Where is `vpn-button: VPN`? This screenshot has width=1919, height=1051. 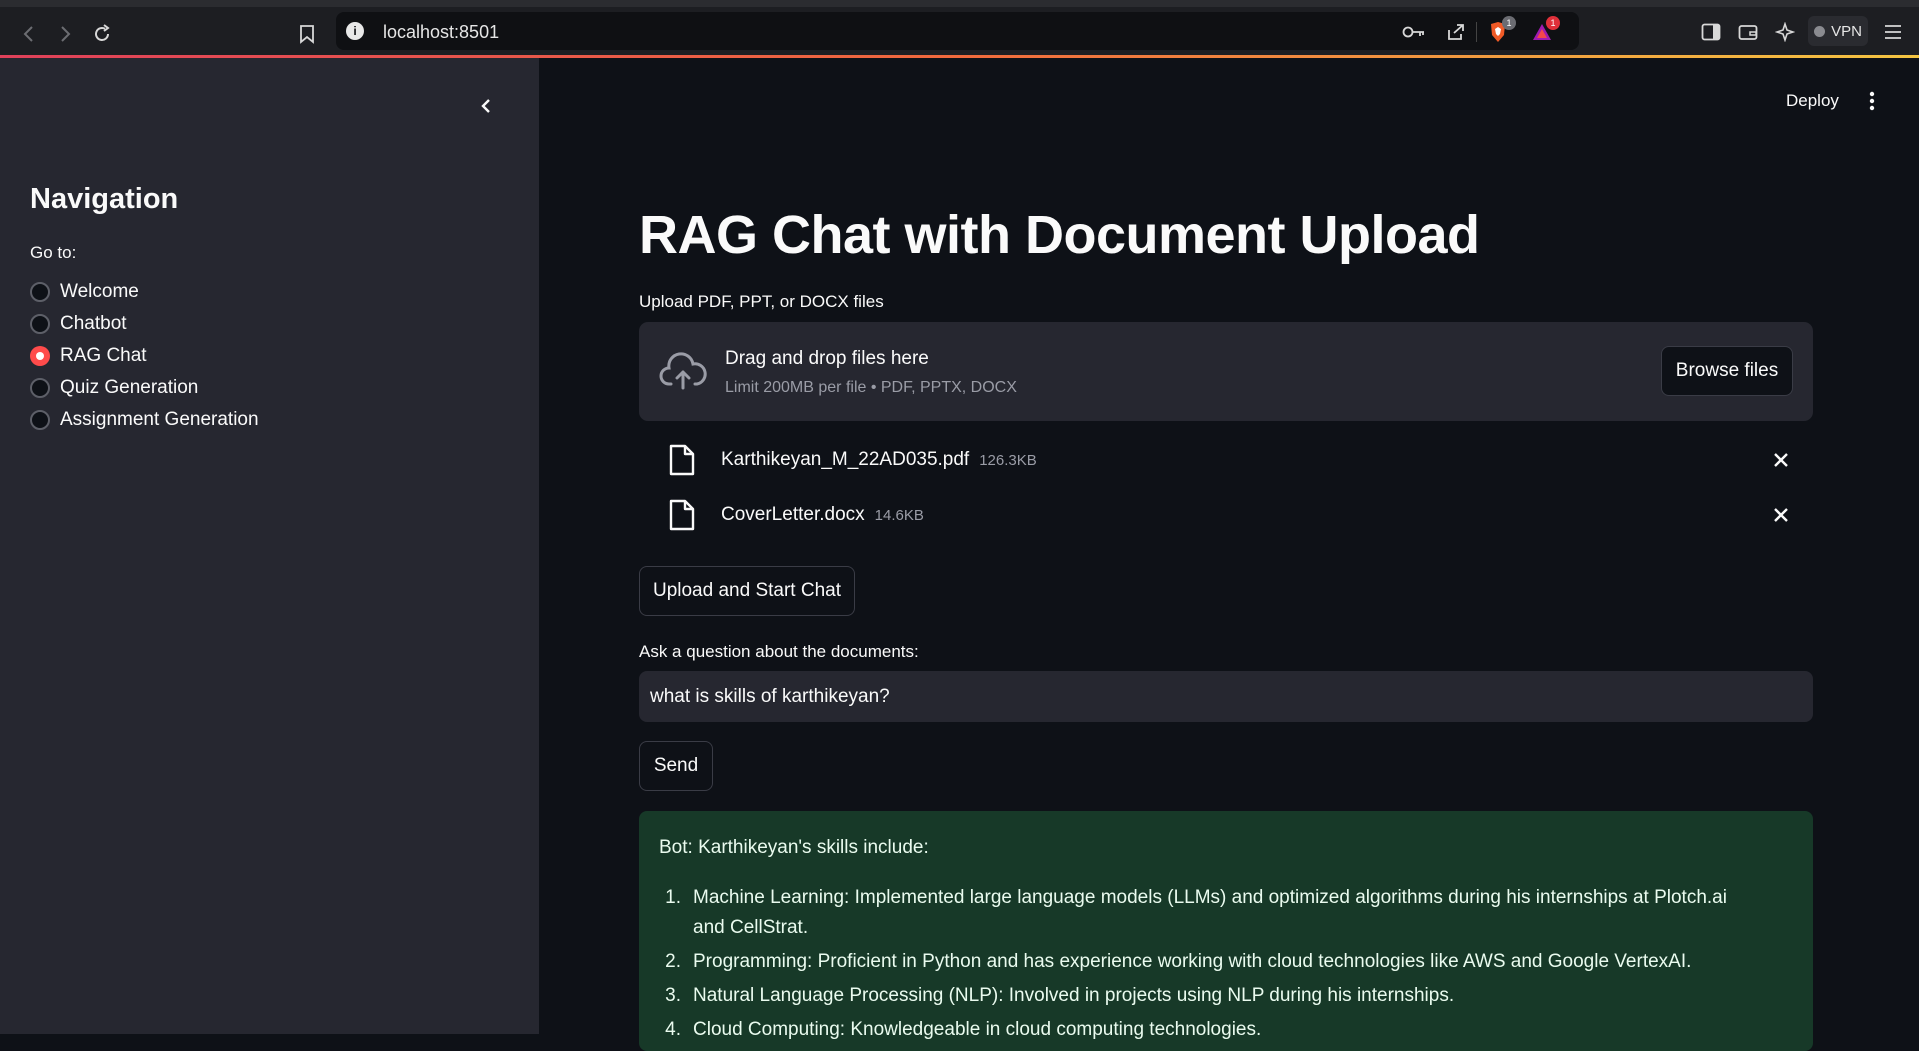
vpn-button: VPN is located at coordinates (1838, 31).